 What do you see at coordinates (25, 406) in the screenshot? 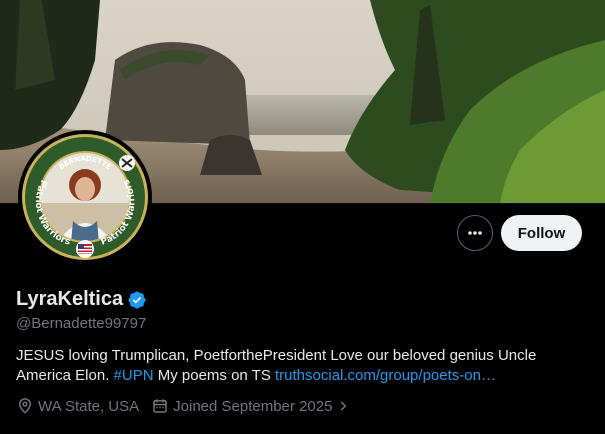
I see `location-pin-icon` at bounding box center [25, 406].